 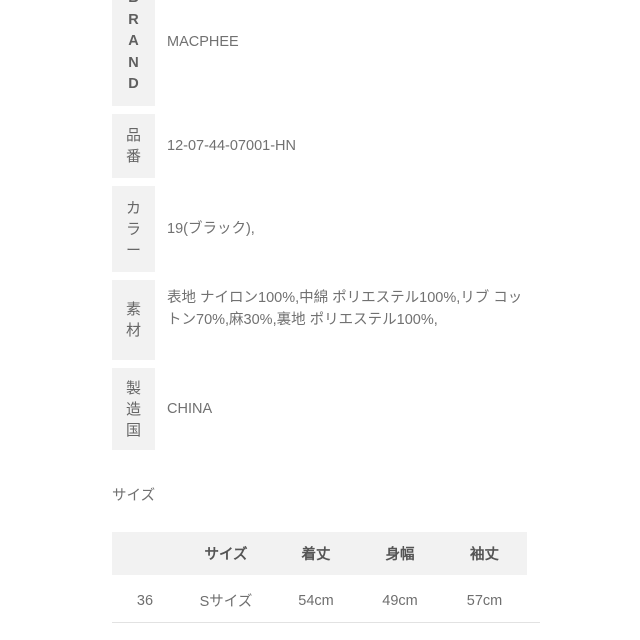 What do you see at coordinates (133, 330) in the screenshot?
I see `spec-label-char: 材` at bounding box center [133, 330].